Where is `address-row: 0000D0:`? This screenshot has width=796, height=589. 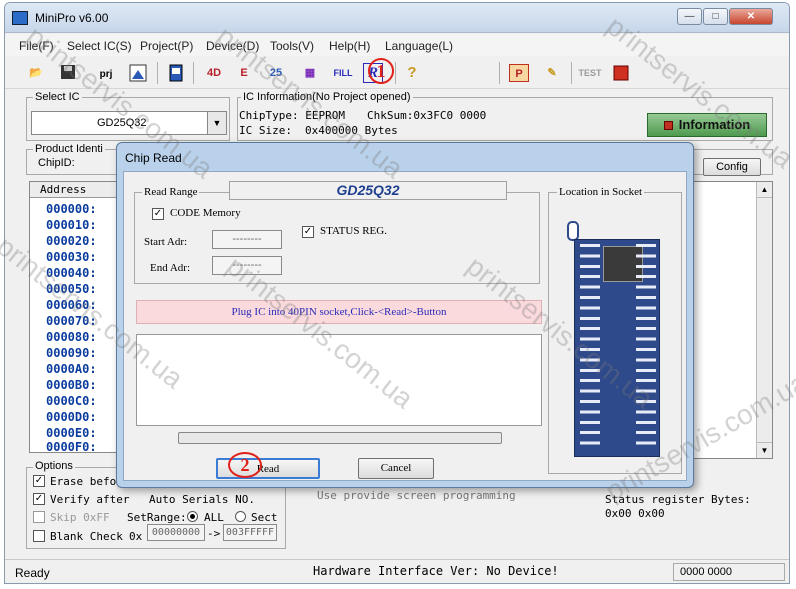 address-row: 0000D0: is located at coordinates (71, 417).